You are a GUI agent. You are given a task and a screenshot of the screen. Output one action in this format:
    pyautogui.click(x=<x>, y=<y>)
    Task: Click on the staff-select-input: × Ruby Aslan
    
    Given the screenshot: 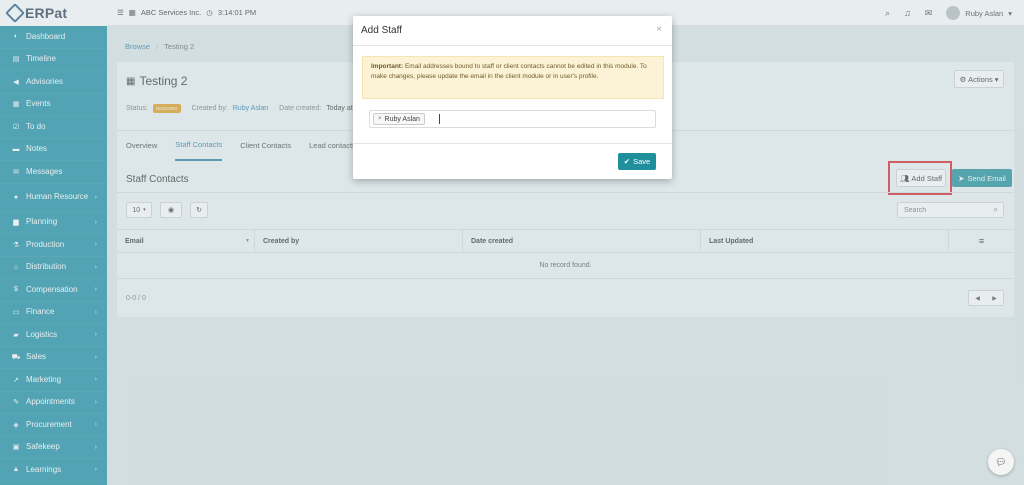 What is the action you would take?
    pyautogui.click(x=512, y=119)
    